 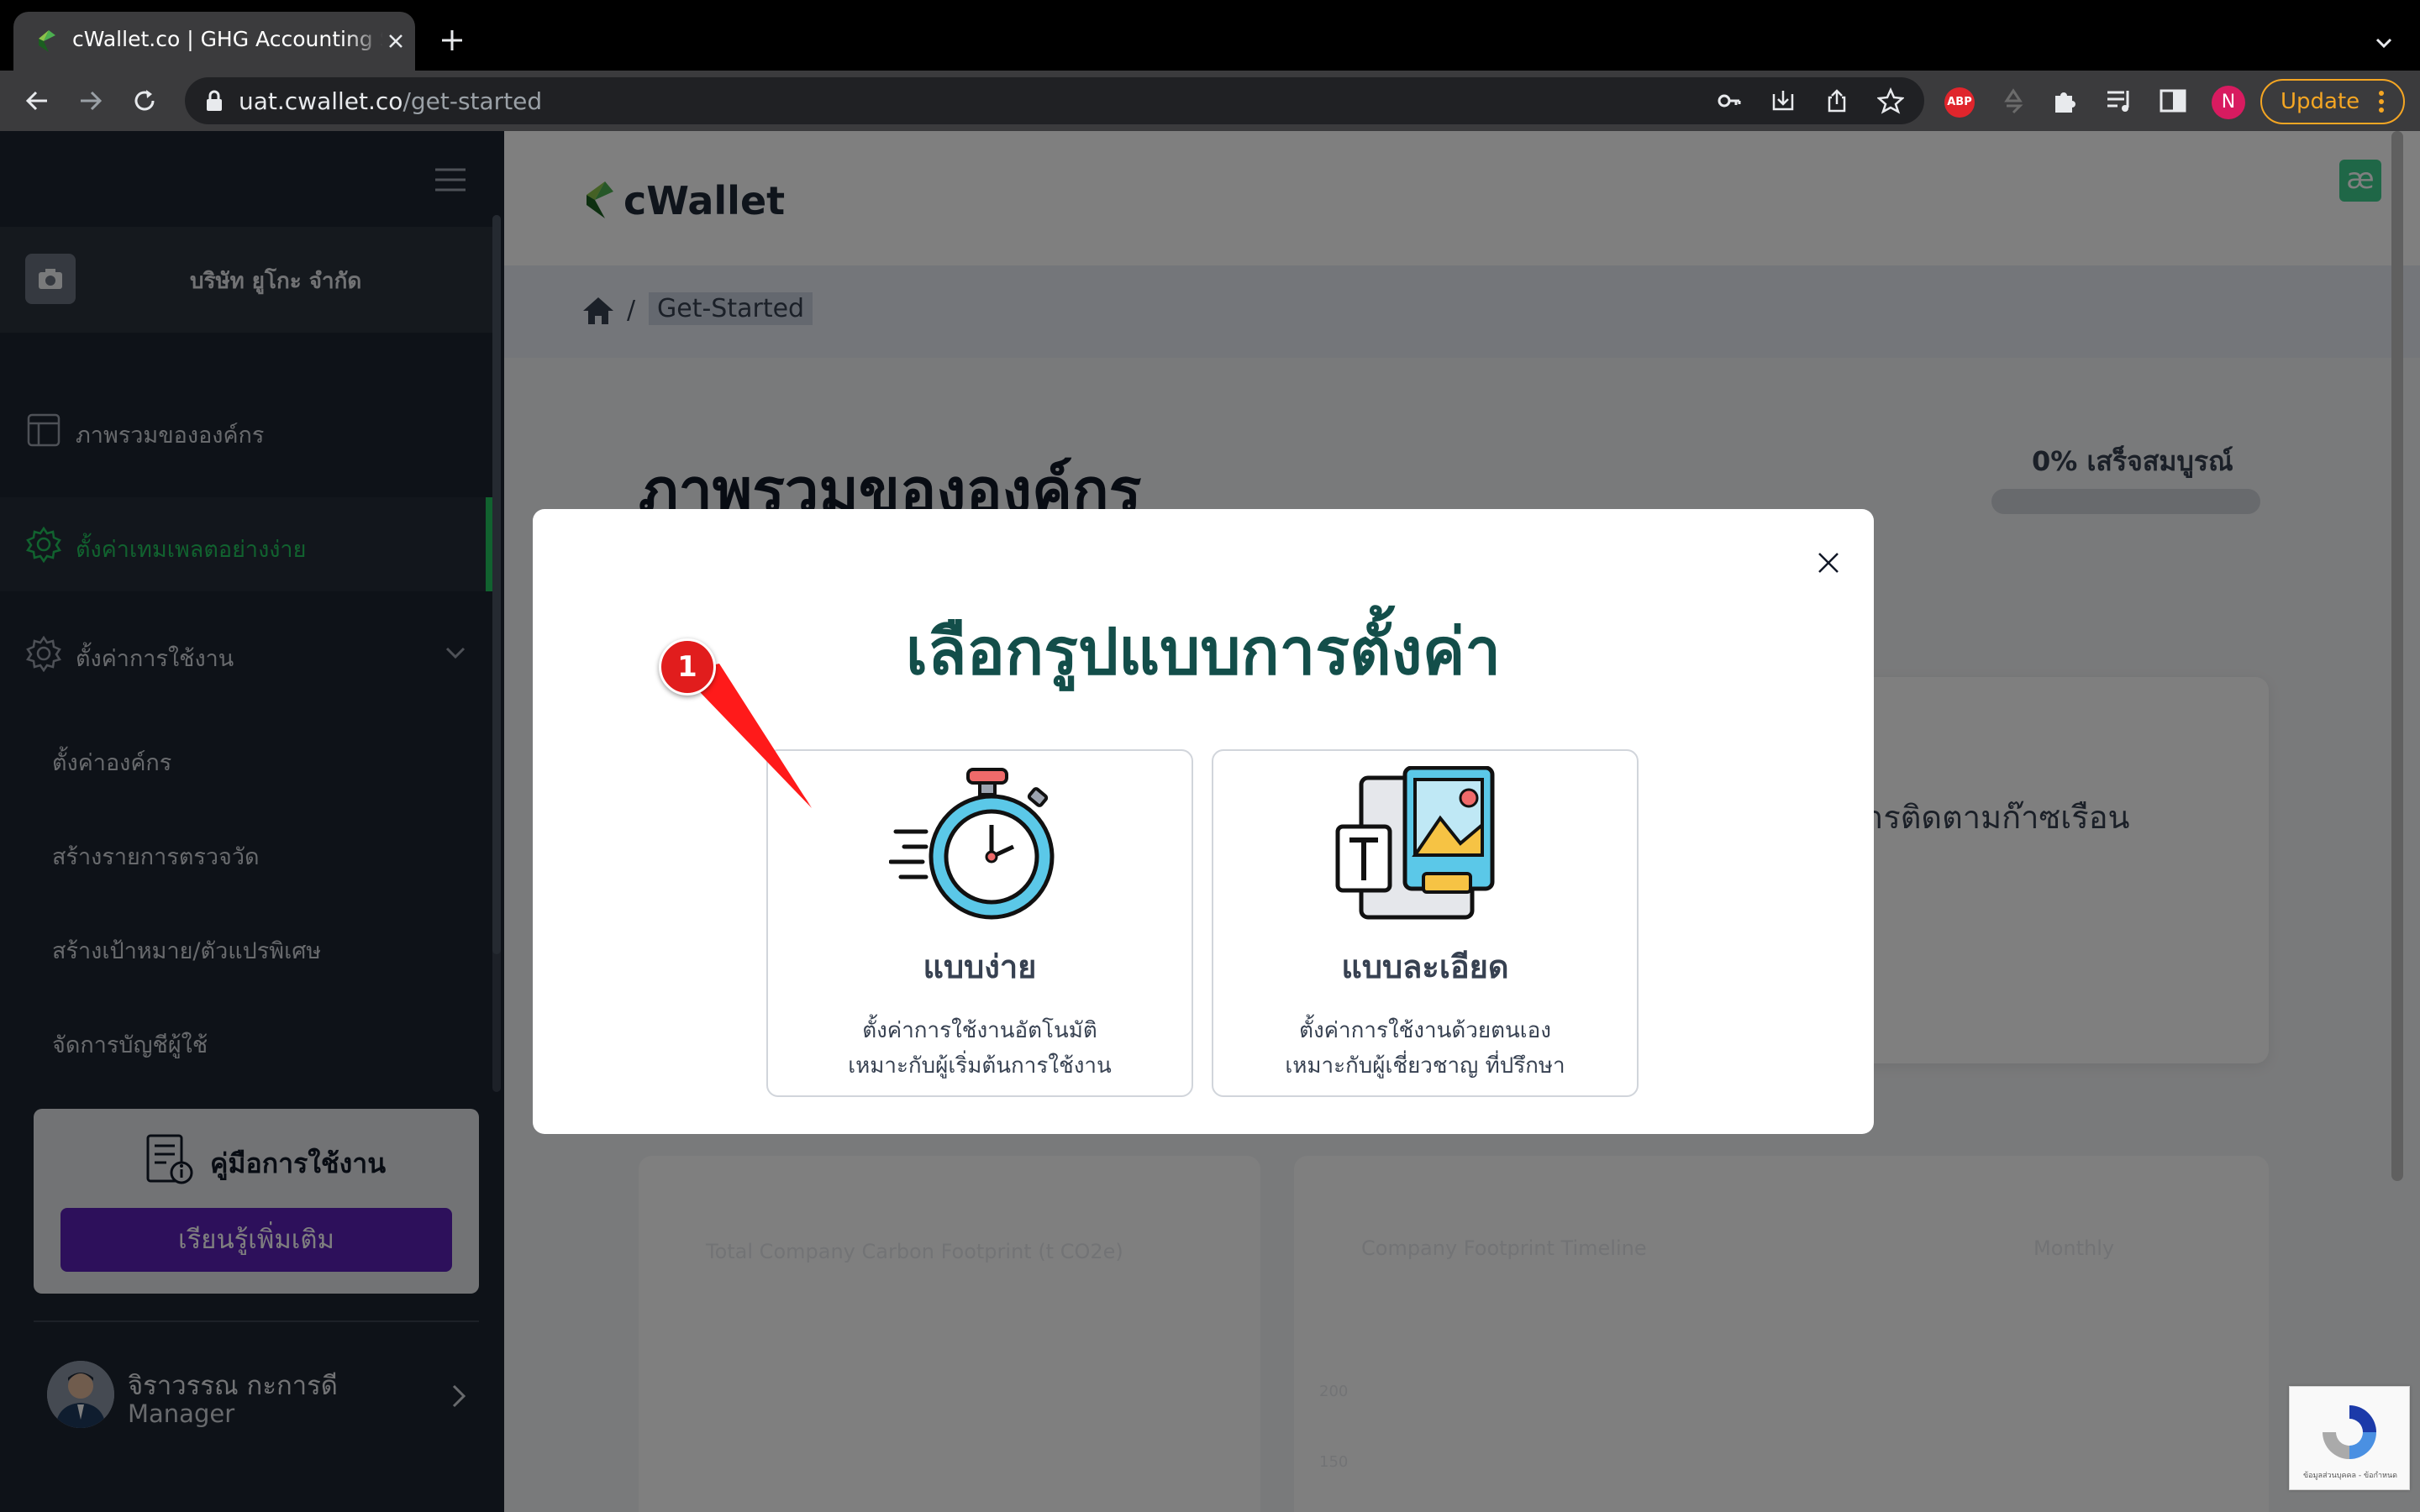 I want to click on share-icon, so click(x=1836, y=100).